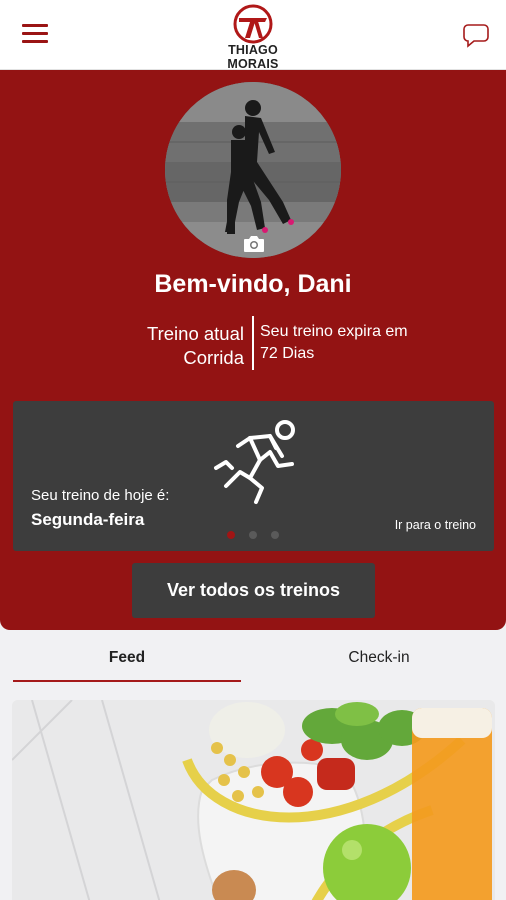  Describe the element at coordinates (195, 333) in the screenshot. I see `current-workout-label: Treino atual` at that location.